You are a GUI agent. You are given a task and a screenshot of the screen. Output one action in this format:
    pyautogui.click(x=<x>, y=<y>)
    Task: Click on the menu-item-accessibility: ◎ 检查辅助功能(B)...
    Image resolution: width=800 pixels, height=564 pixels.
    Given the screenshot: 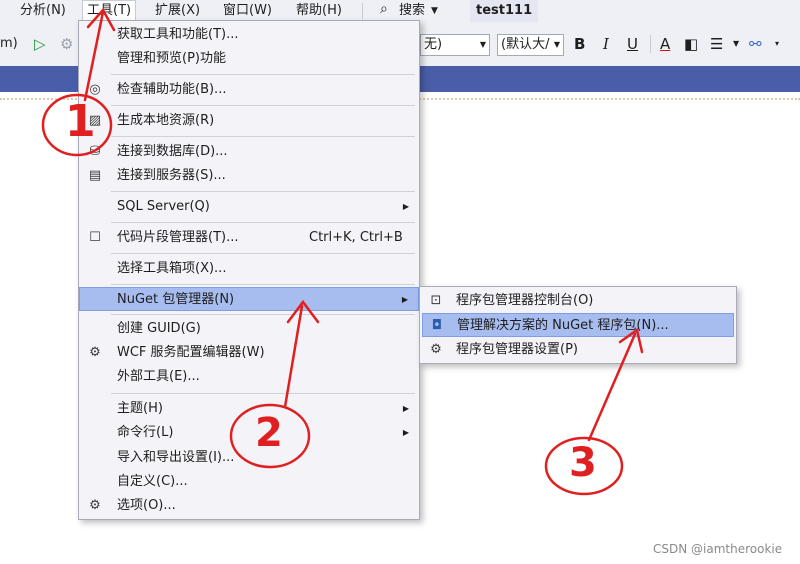 What is the action you would take?
    pyautogui.click(x=249, y=90)
    